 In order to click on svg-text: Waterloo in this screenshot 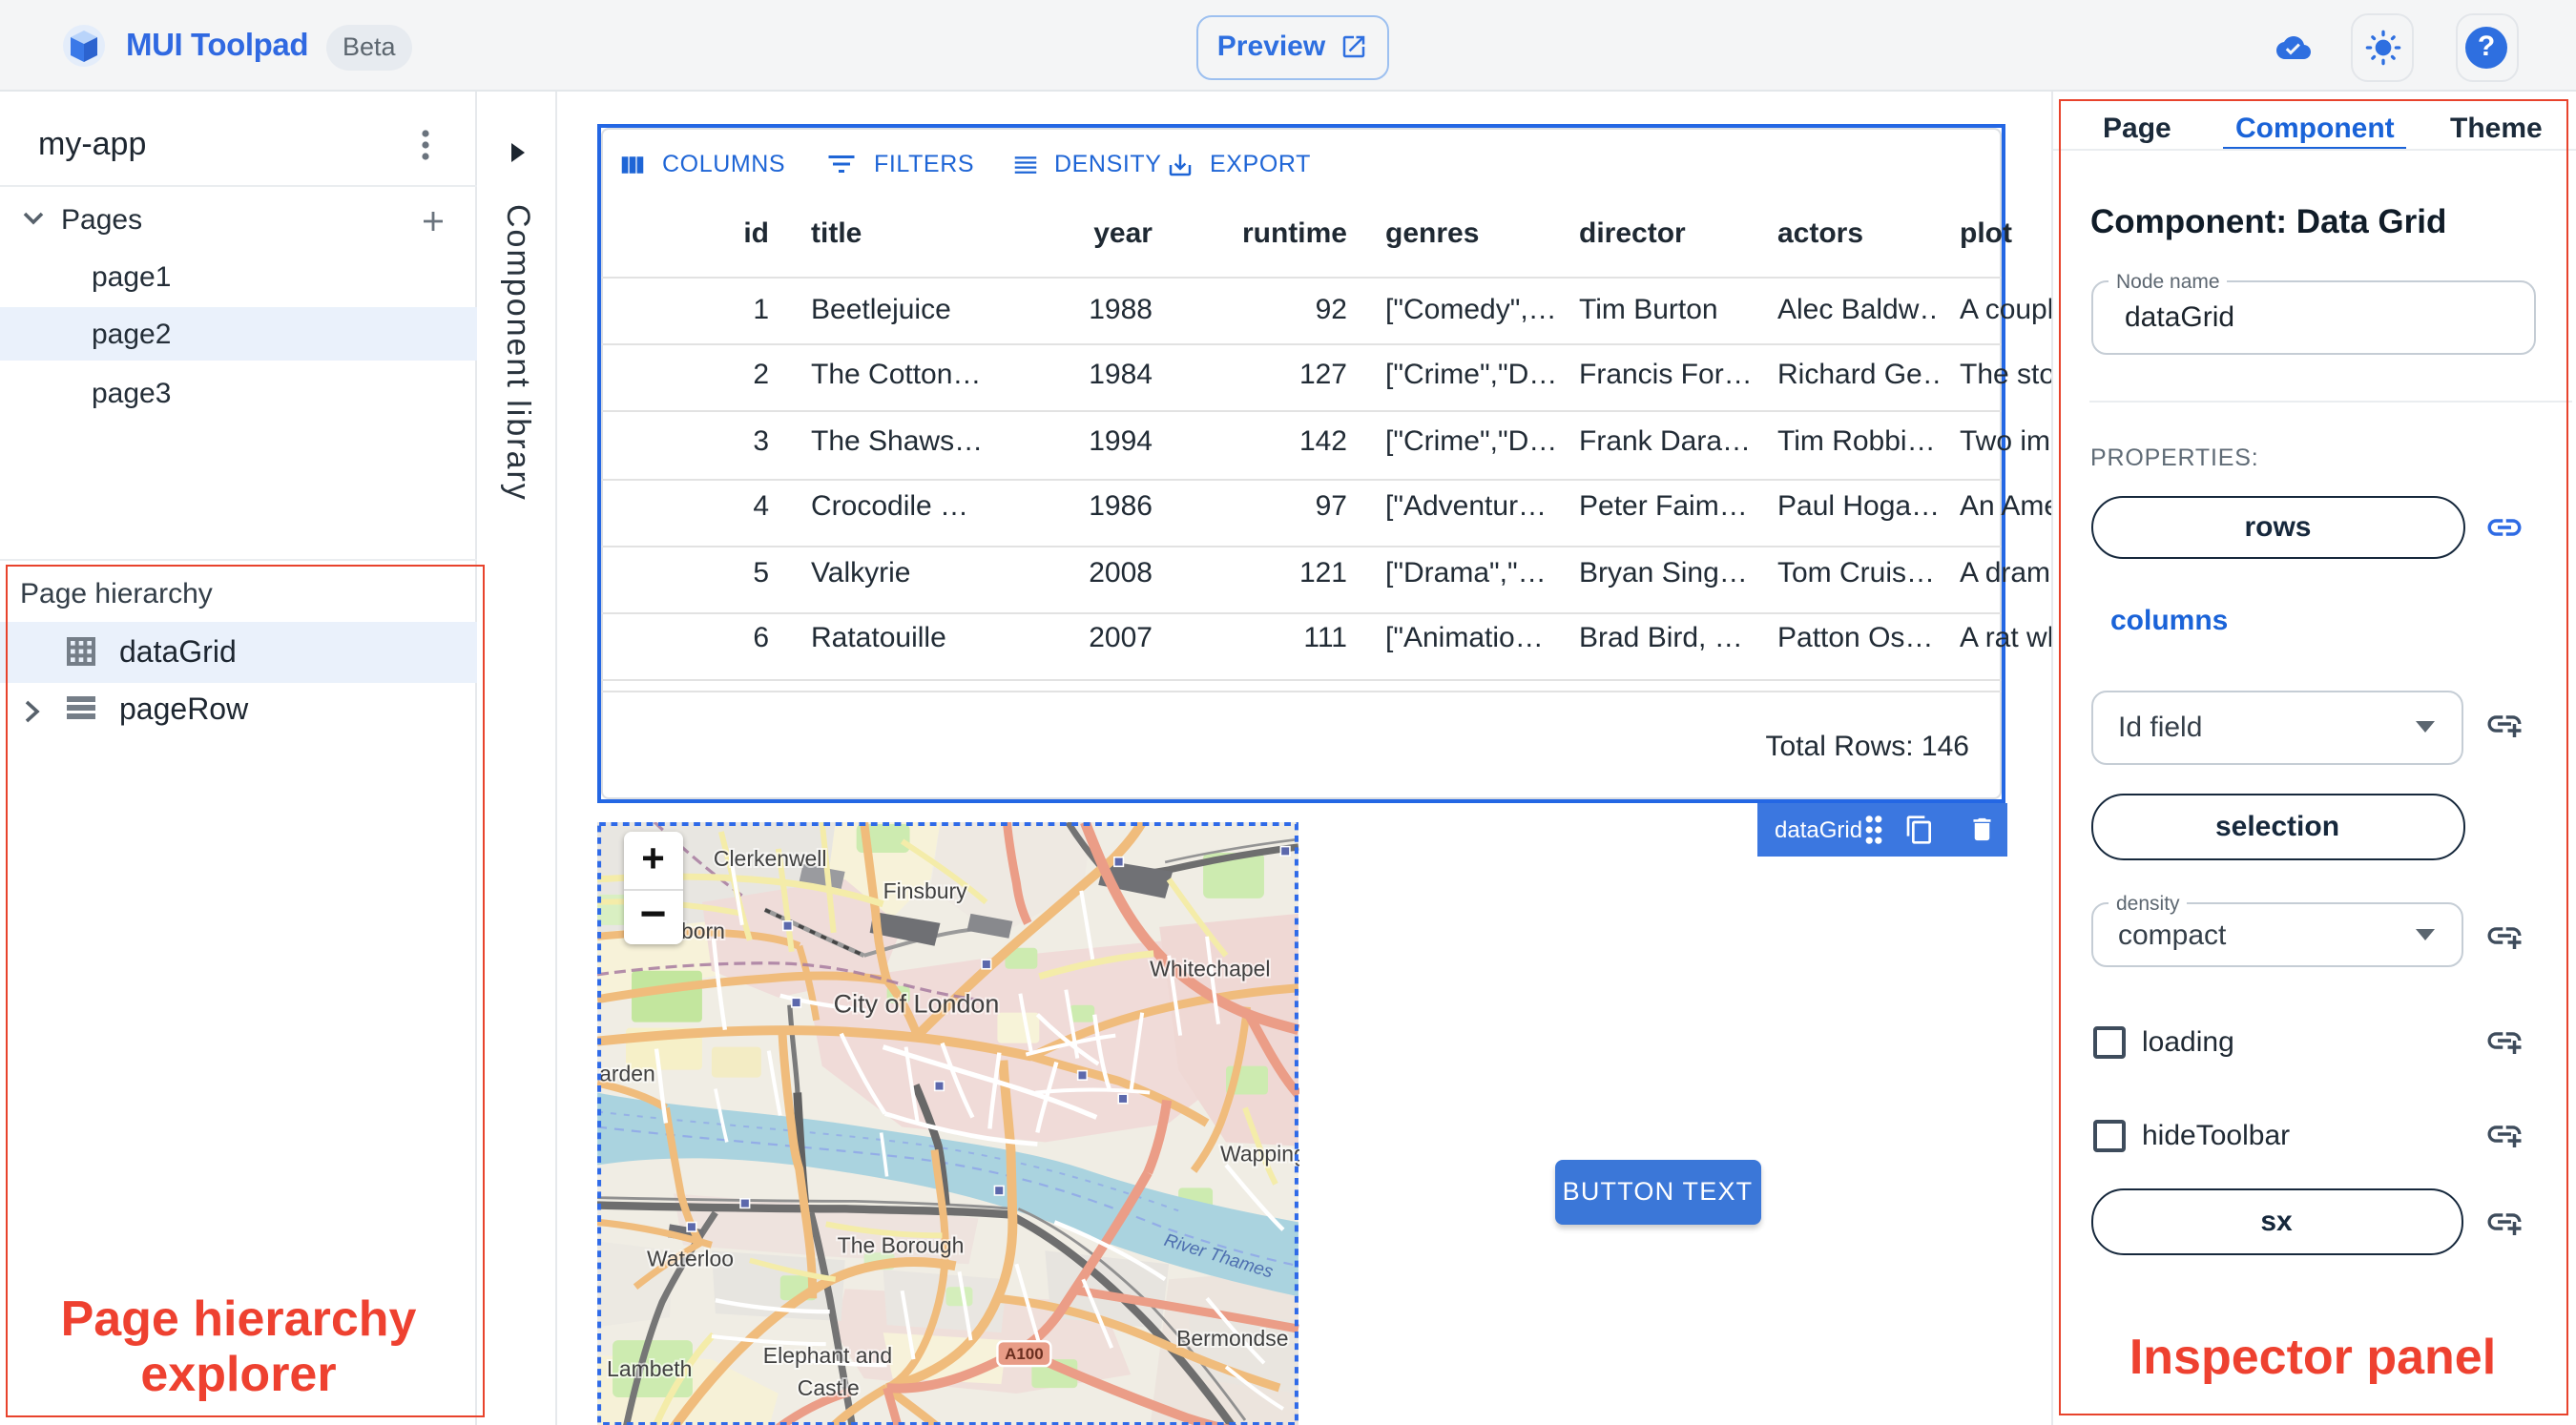, I will do `click(690, 1257)`.